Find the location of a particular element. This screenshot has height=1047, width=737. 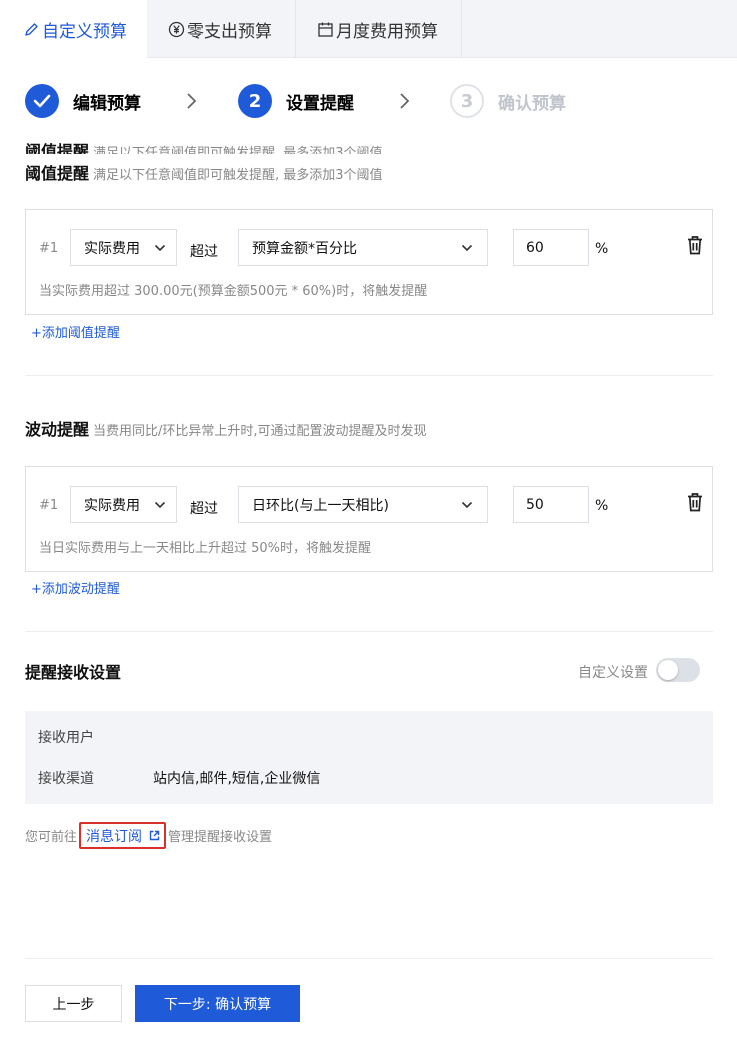

step-confirm-budget: 3 确认预算 is located at coordinates (508, 101).